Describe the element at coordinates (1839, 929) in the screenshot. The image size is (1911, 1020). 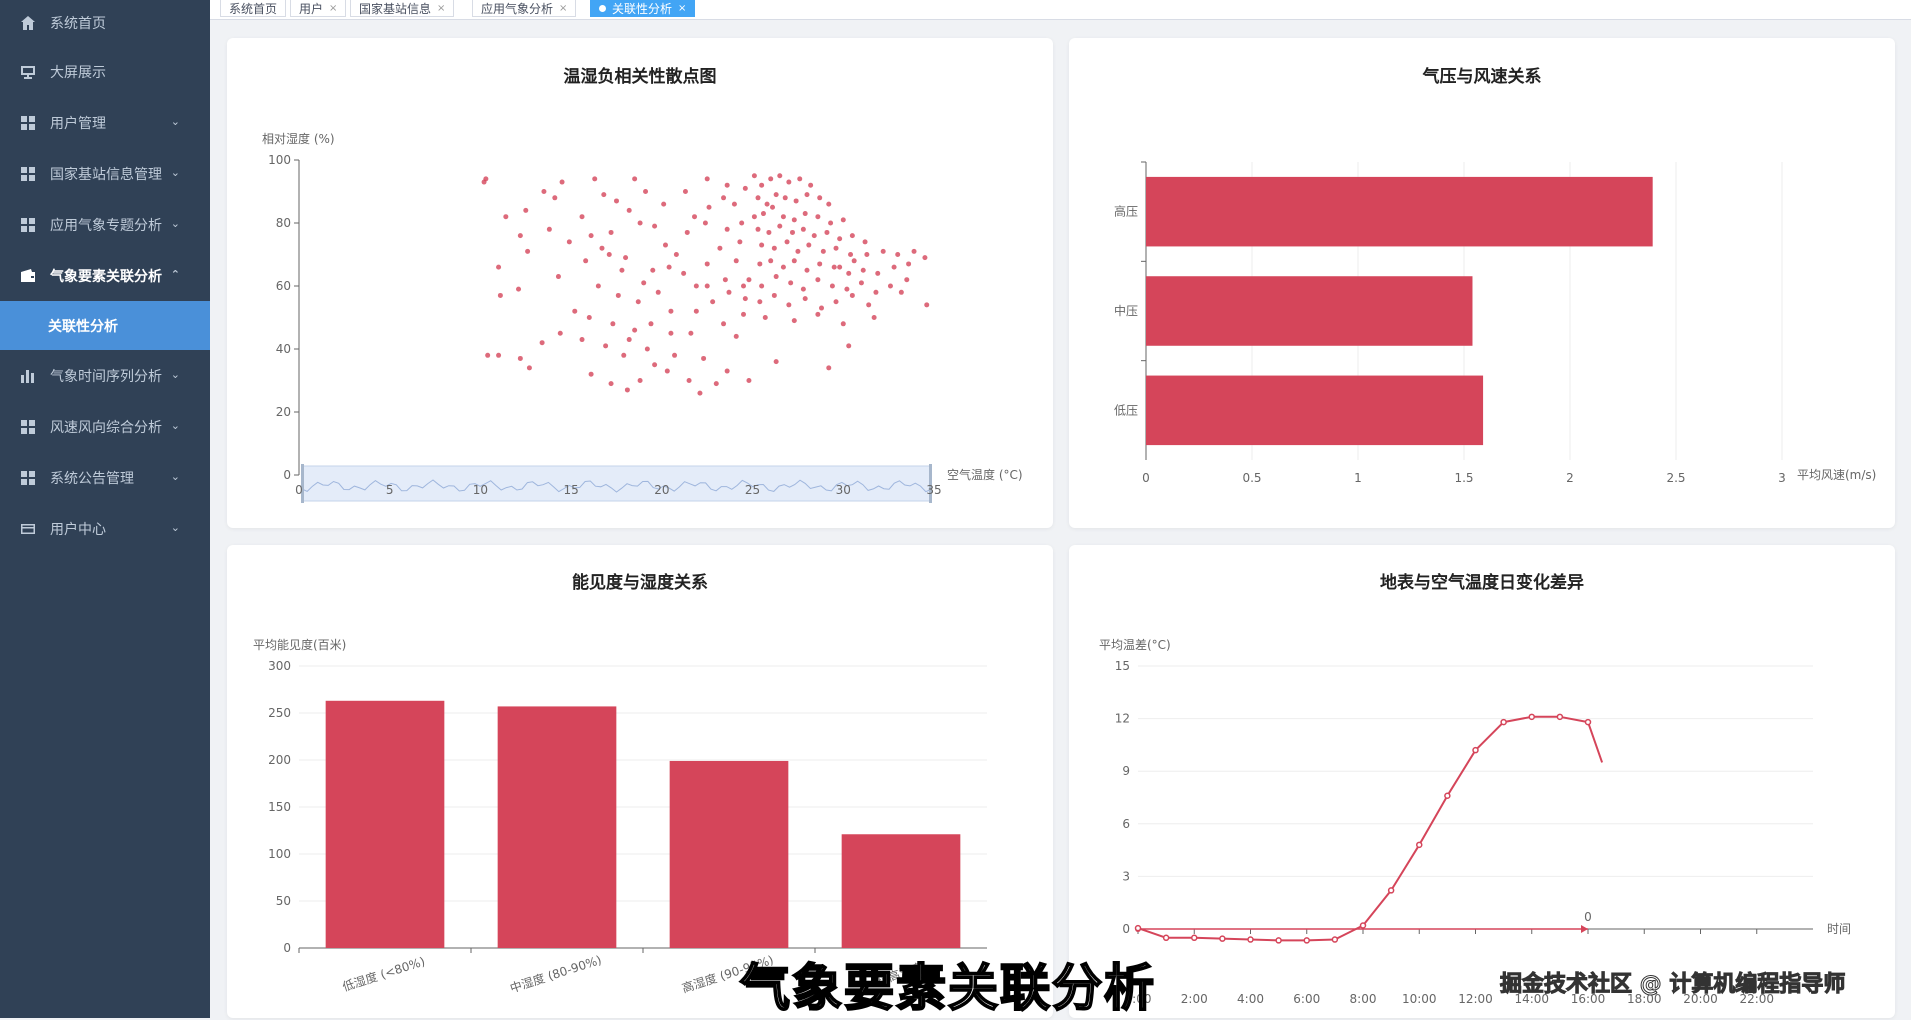
I see `x-axis-title: 时间` at that location.